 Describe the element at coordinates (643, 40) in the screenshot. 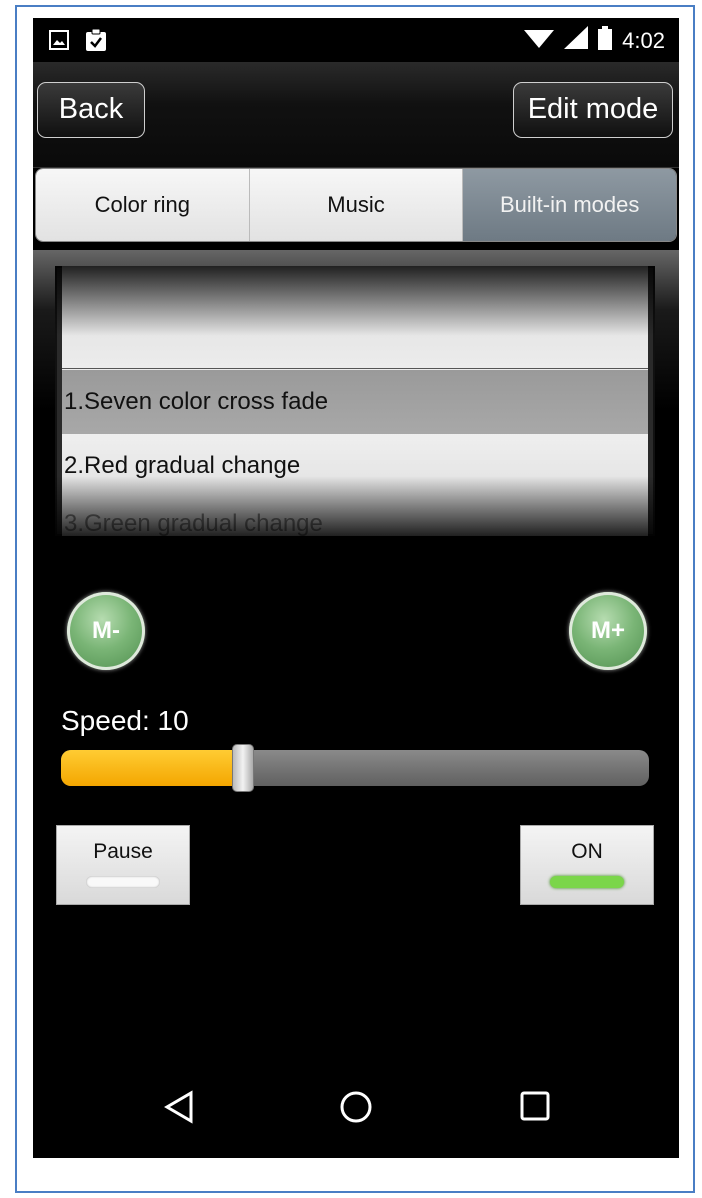

I see `status-time: 4:02` at that location.